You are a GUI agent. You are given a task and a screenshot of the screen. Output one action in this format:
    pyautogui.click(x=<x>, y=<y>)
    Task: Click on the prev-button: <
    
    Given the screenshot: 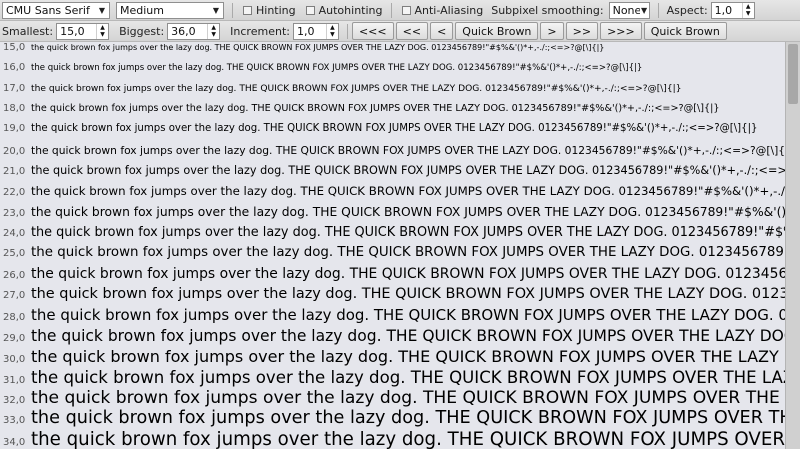 What is the action you would take?
    pyautogui.click(x=442, y=31)
    